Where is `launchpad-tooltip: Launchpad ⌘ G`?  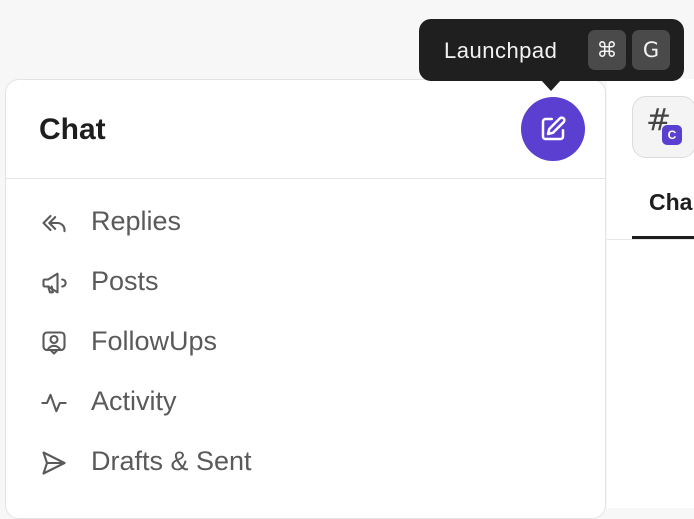
launchpad-tooltip: Launchpad ⌘ G is located at coordinates (551, 55).